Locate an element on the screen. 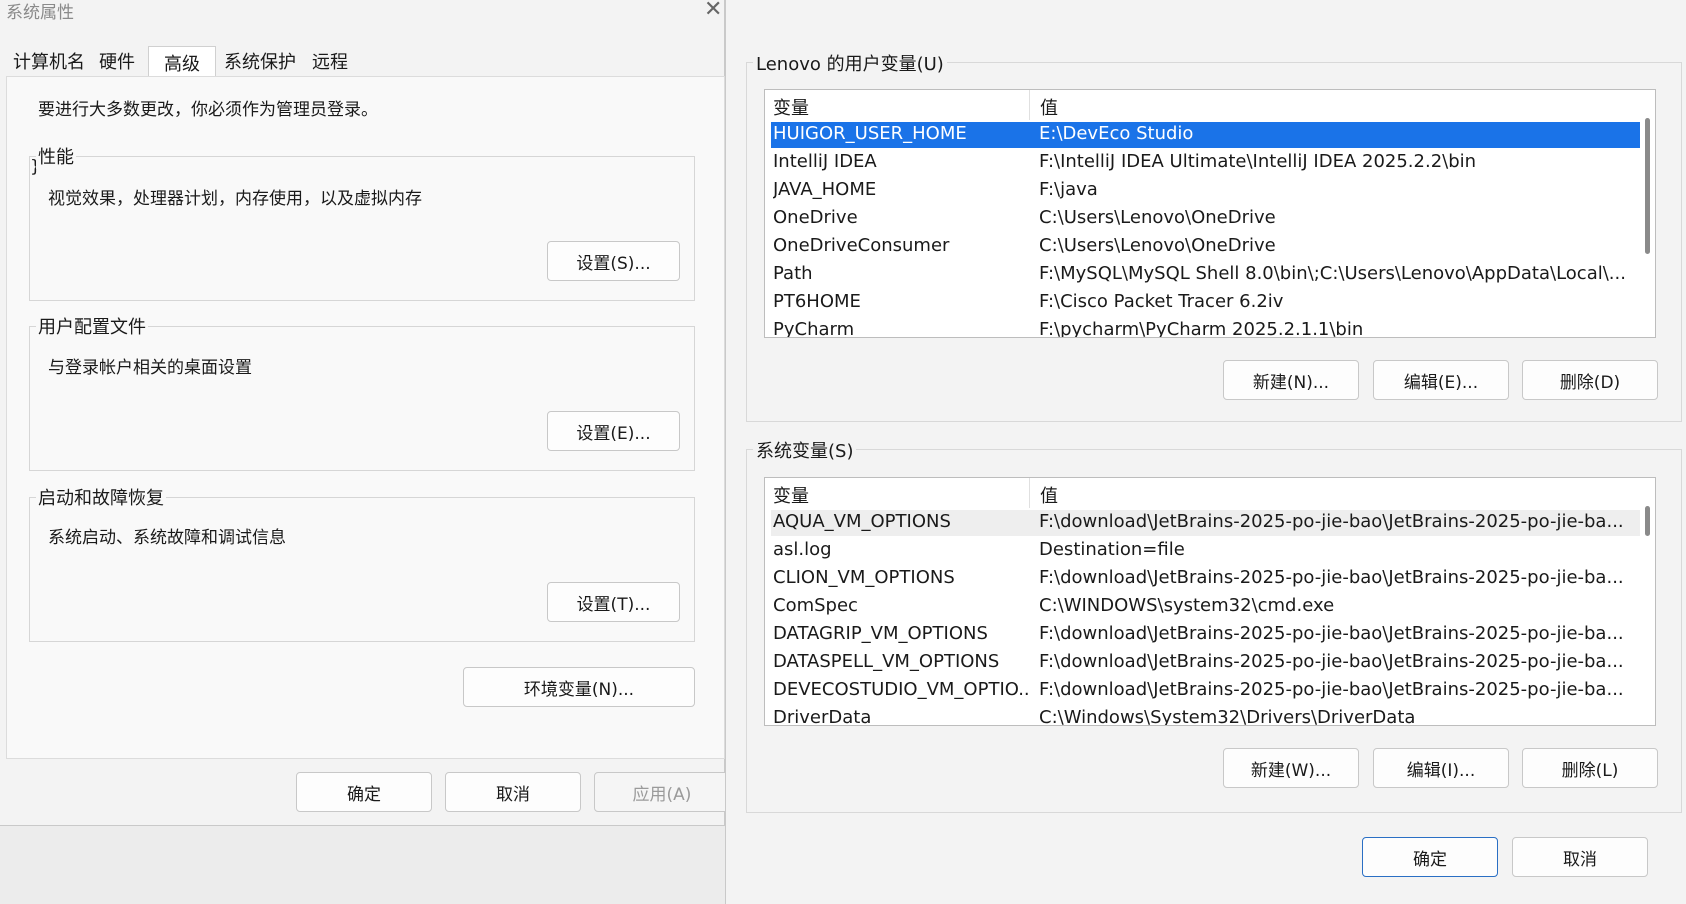  tab-label: 硬件 is located at coordinates (117, 62).